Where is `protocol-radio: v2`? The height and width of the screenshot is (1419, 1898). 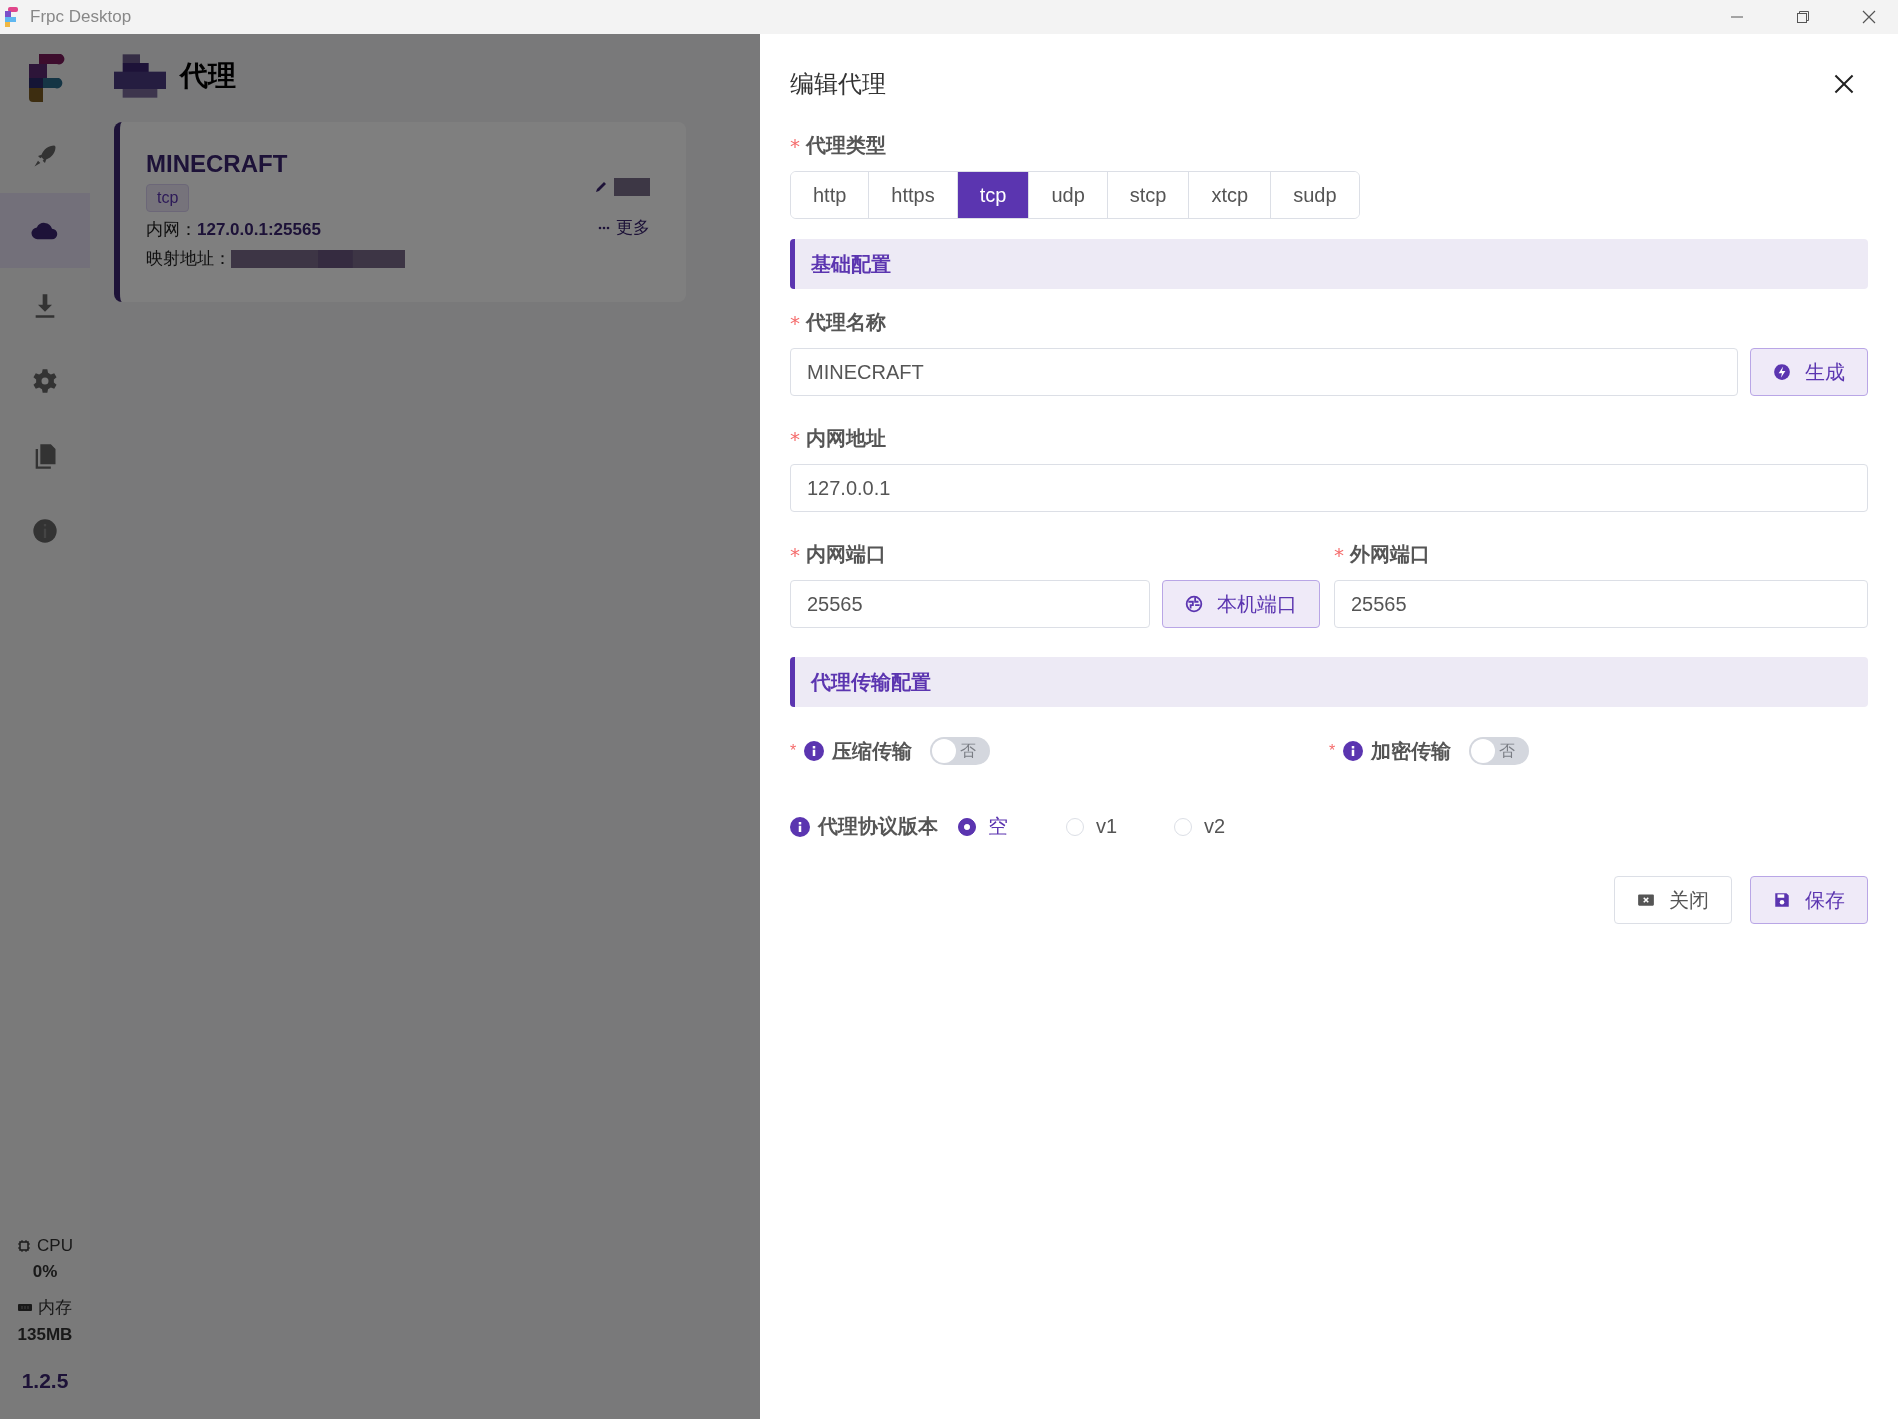
protocol-radio: v2 is located at coordinates (1218, 826).